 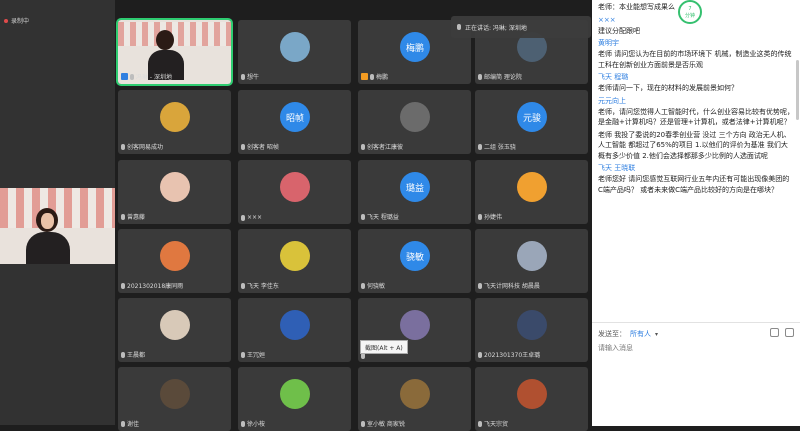 What do you see at coordinates (384, 347) in the screenshot?
I see `screenshot-tooltip: 截图(Alt + A)` at bounding box center [384, 347].